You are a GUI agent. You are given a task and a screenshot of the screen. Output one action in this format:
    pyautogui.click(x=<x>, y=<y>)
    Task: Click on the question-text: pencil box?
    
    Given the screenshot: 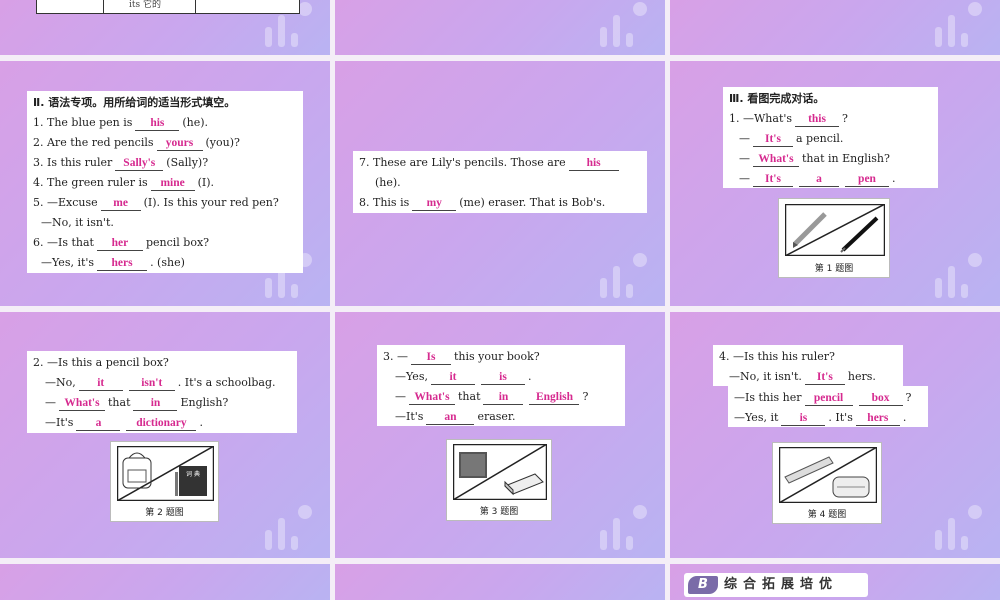 What is the action you would take?
    pyautogui.click(x=177, y=242)
    